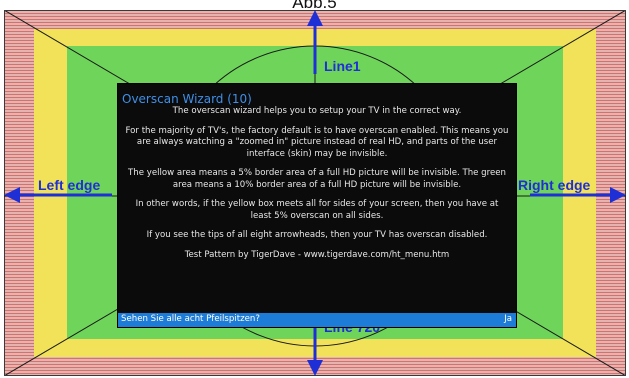 The image size is (629, 378). What do you see at coordinates (69, 185) in the screenshot?
I see `left-edge-label: Left edge` at bounding box center [69, 185].